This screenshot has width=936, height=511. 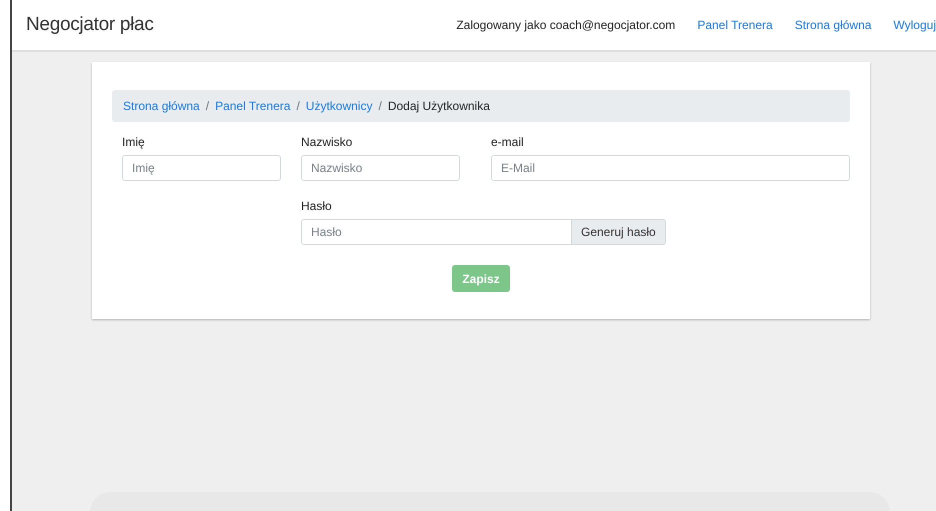 I want to click on breadcrumb-link: Panel Trenera, so click(x=252, y=106).